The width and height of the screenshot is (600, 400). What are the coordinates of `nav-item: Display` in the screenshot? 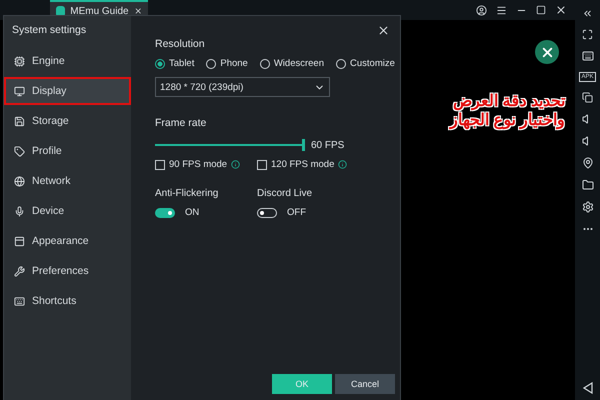 It's located at (67, 91).